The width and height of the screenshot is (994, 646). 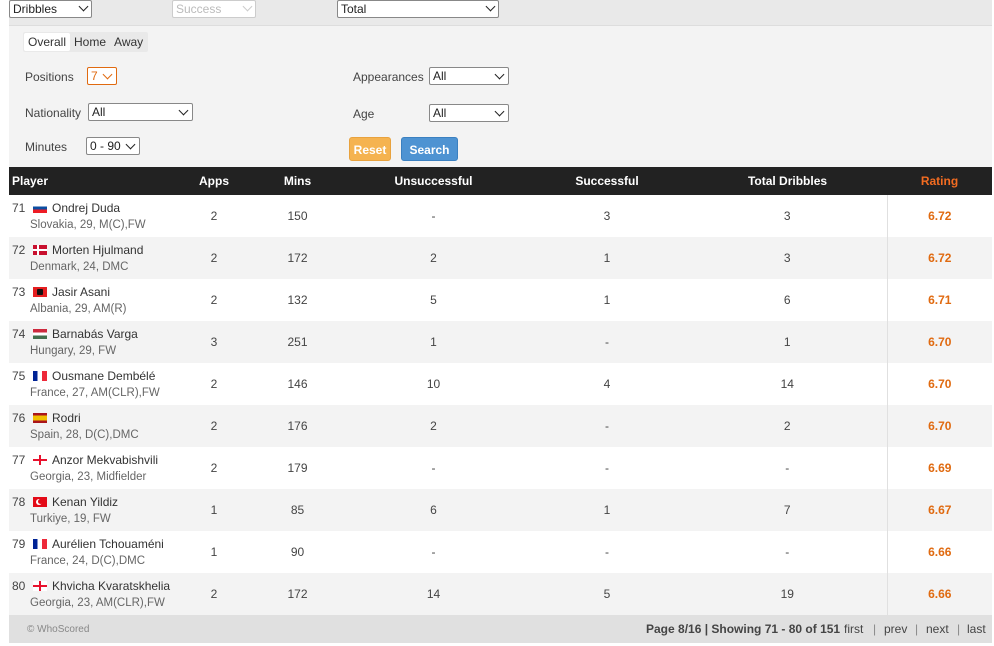 I want to click on player-line: 78 Kenan Yildiz, so click(x=93, y=502).